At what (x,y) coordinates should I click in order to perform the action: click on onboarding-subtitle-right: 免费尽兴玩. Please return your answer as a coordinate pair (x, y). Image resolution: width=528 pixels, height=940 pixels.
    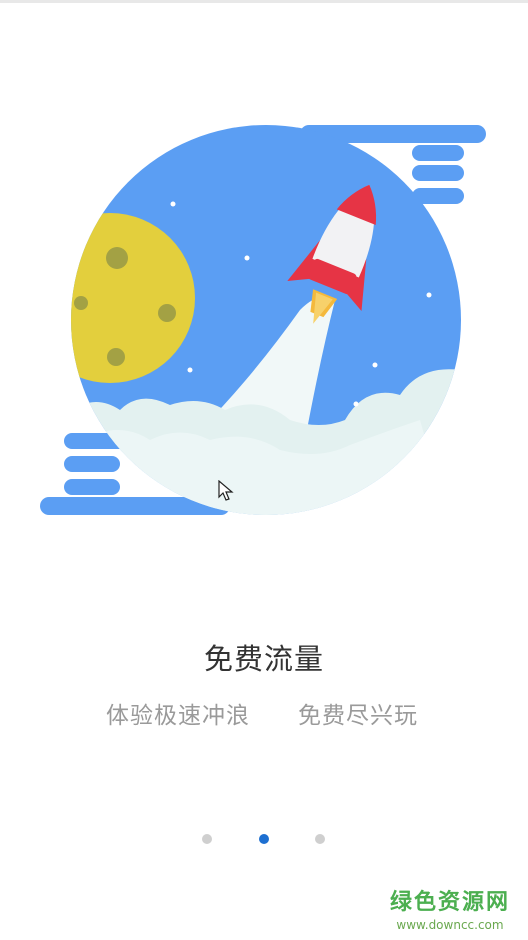
    Looking at the image, I should click on (358, 716).